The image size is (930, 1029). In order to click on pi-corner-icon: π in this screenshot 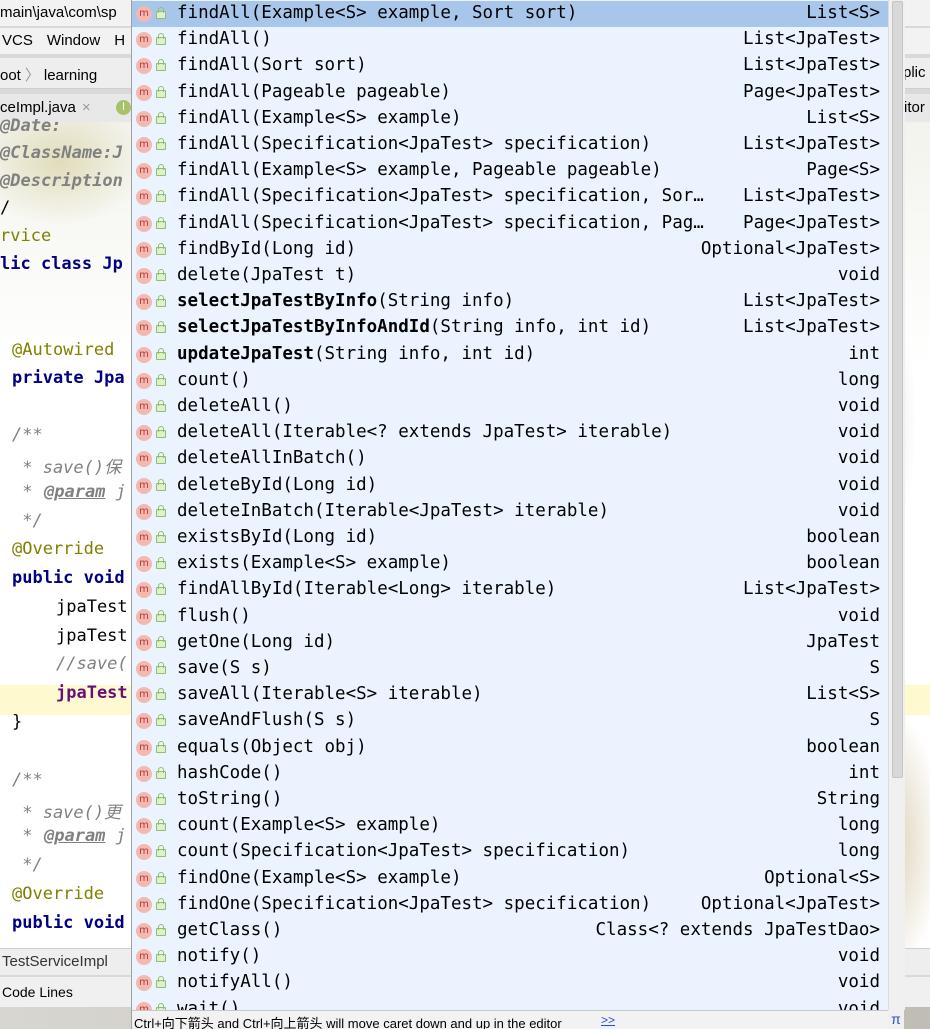, I will do `click(896, 1019)`.